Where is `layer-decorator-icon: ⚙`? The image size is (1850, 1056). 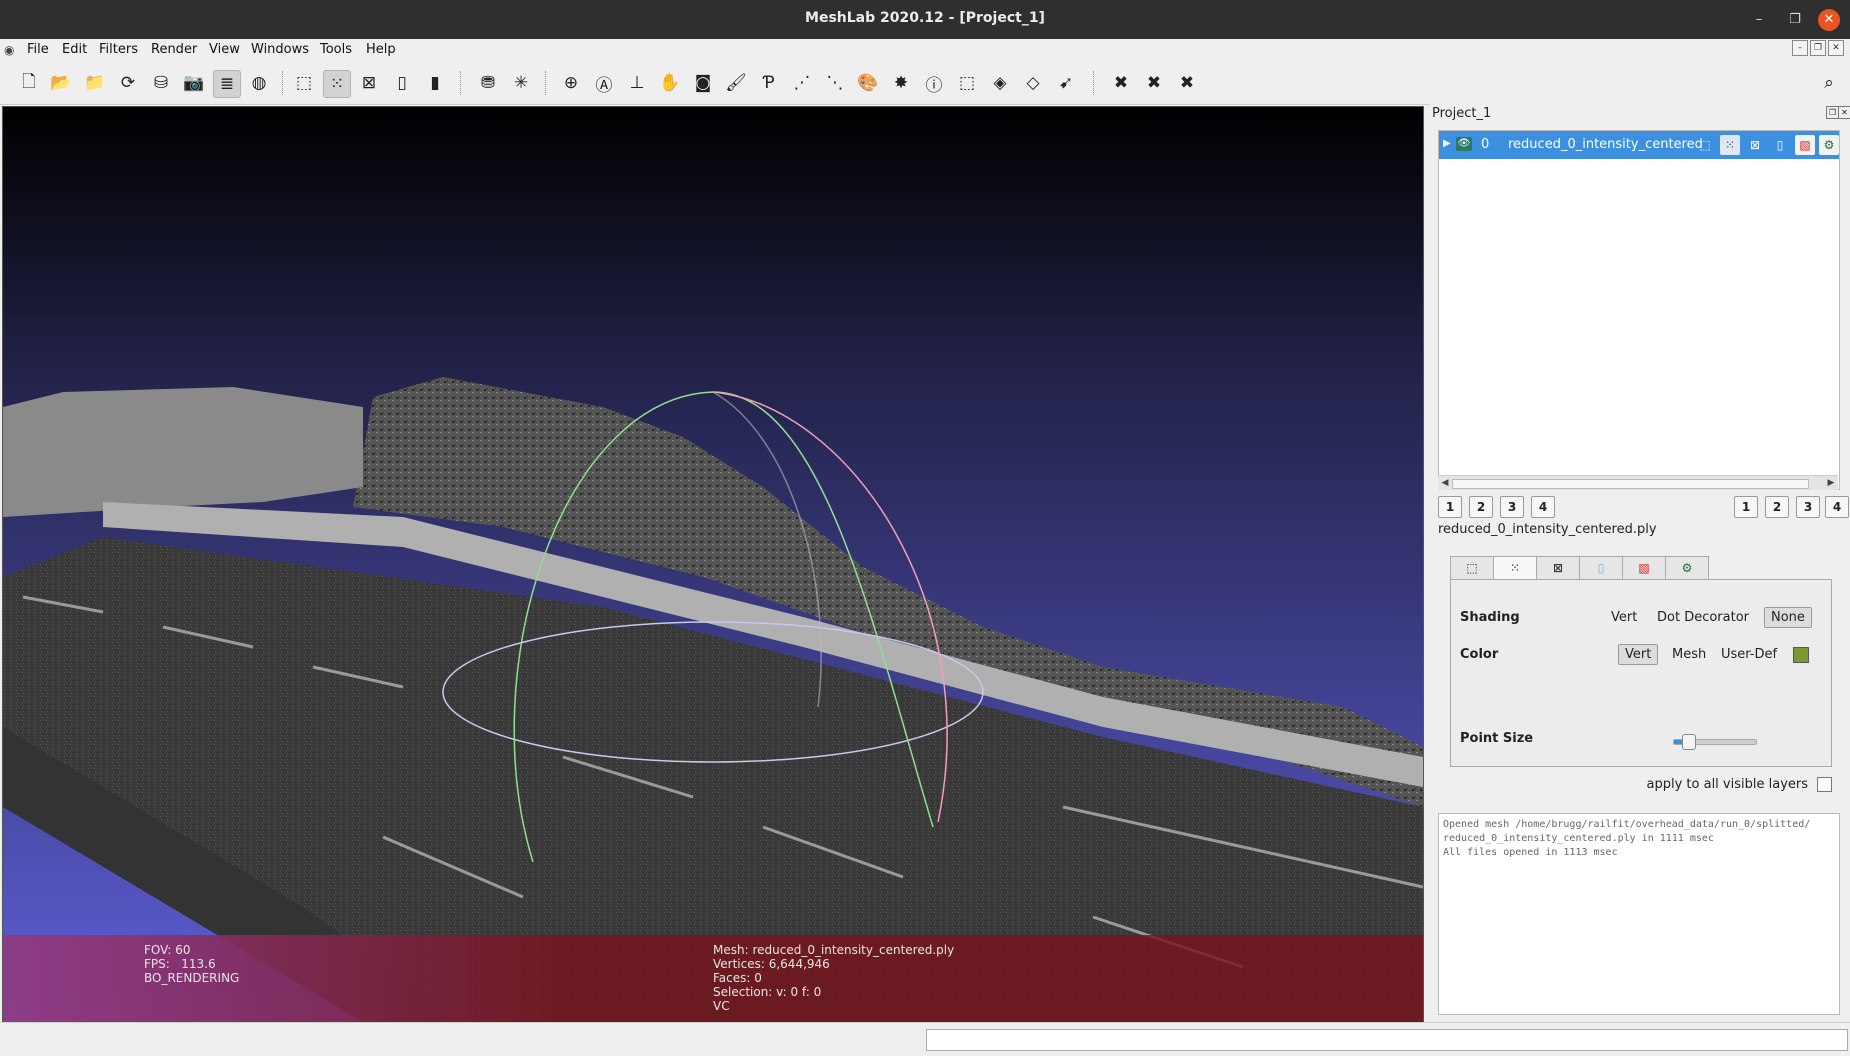 layer-decorator-icon: ⚙ is located at coordinates (1829, 145).